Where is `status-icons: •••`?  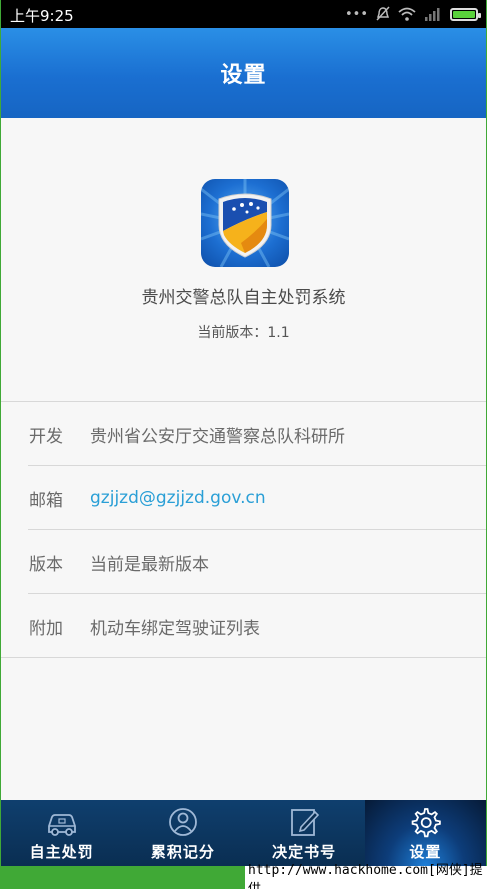 status-icons: ••• is located at coordinates (412, 14).